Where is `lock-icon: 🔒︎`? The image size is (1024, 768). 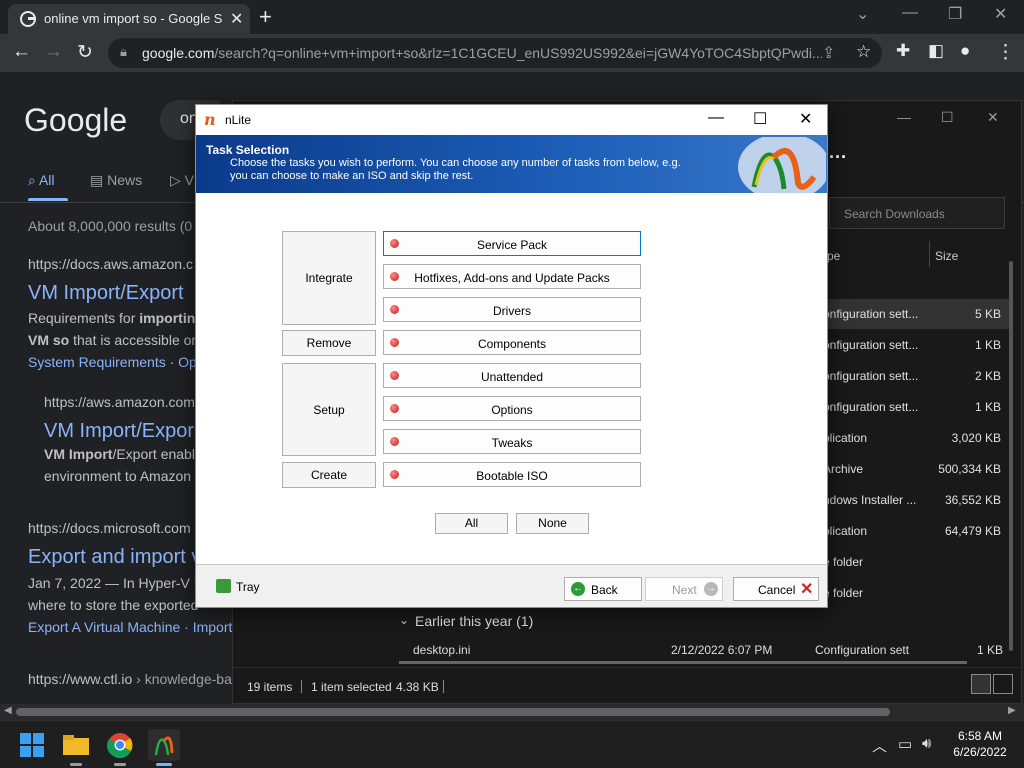 lock-icon: 🔒︎ is located at coordinates (123, 52).